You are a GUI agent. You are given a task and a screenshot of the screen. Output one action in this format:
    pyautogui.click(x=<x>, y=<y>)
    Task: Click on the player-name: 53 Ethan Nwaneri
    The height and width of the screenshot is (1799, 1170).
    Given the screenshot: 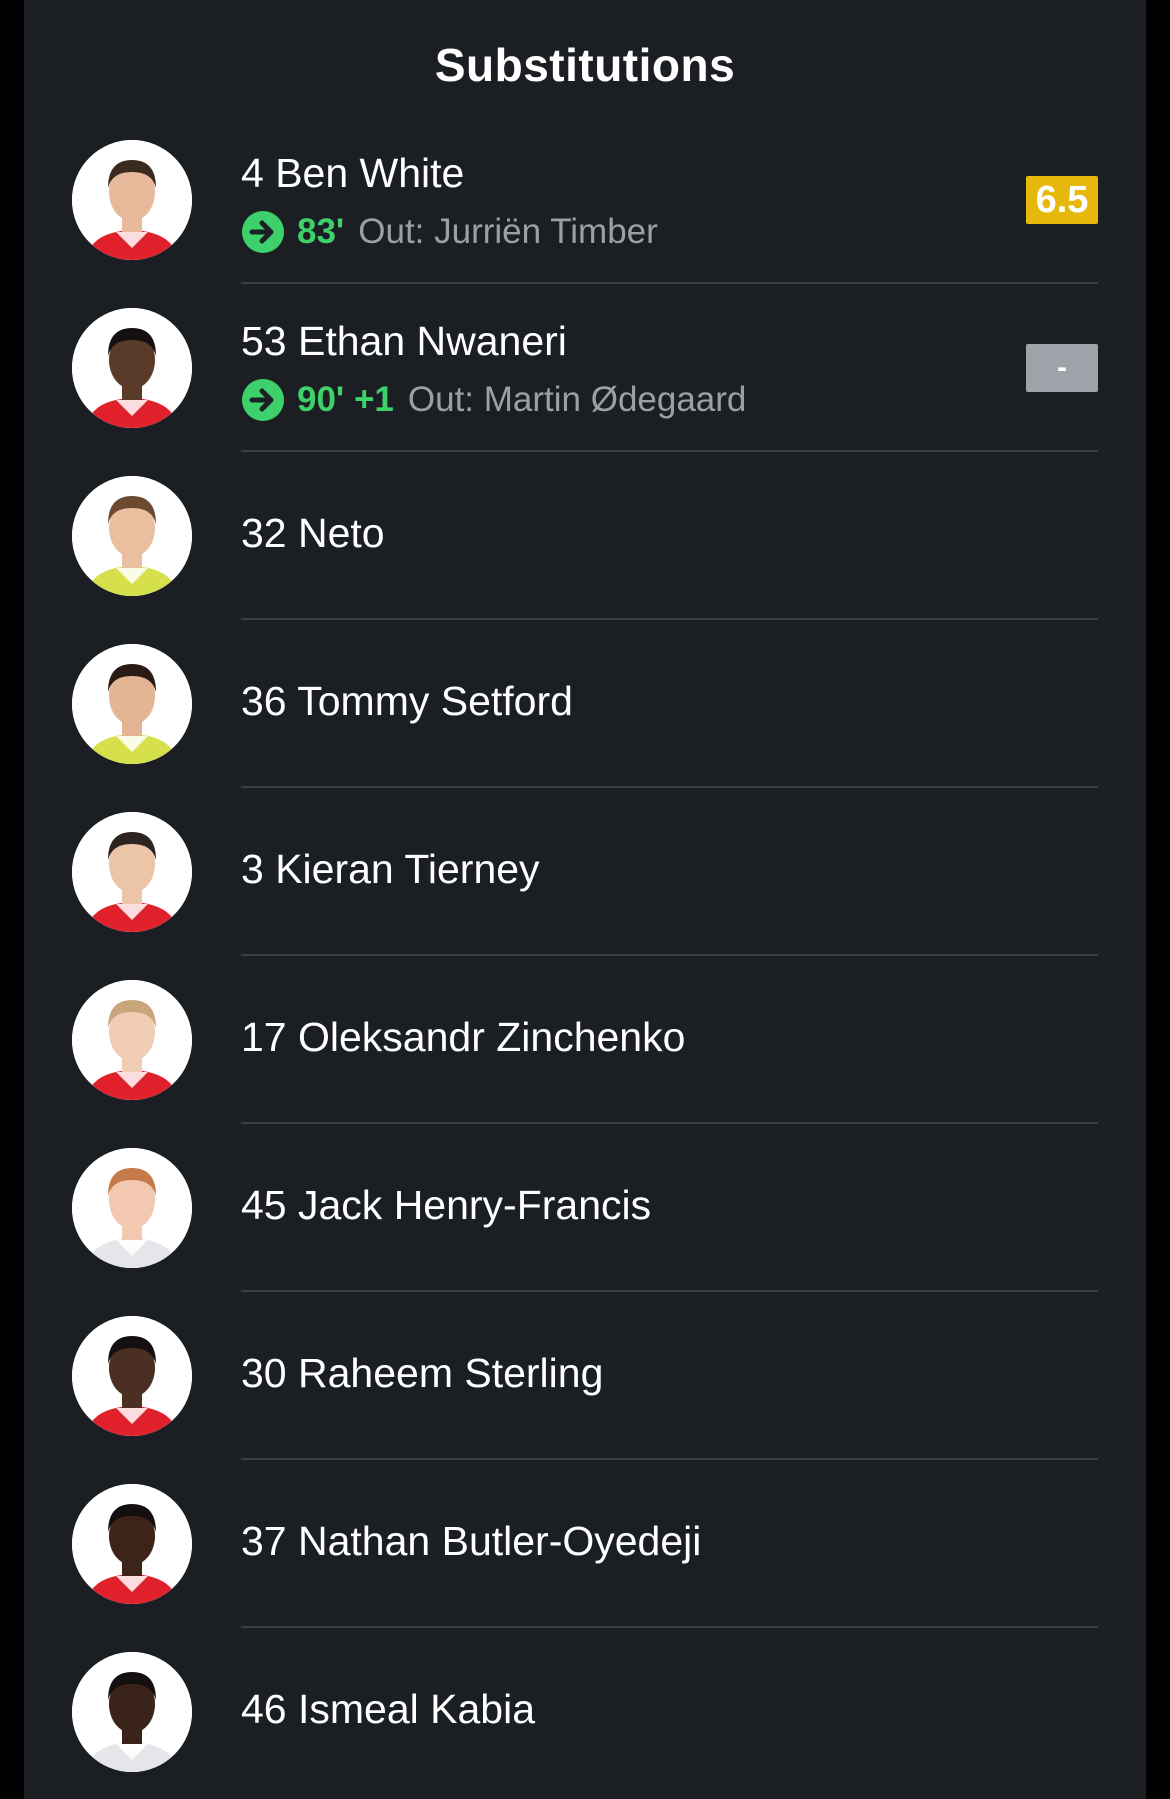 What is the action you would take?
    pyautogui.click(x=404, y=341)
    